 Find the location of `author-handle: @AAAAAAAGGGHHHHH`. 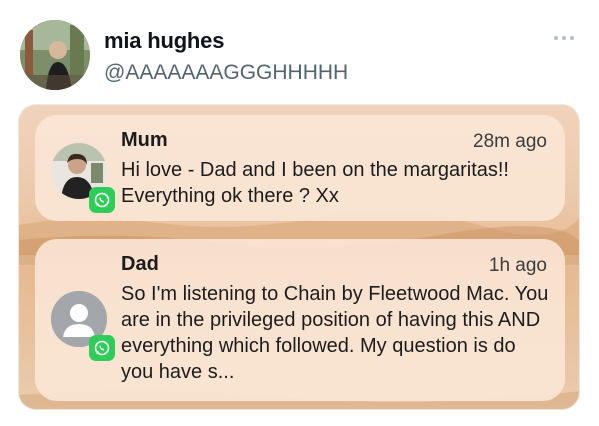

author-handle: @AAAAAAAGGGHHHHH is located at coordinates (226, 73).